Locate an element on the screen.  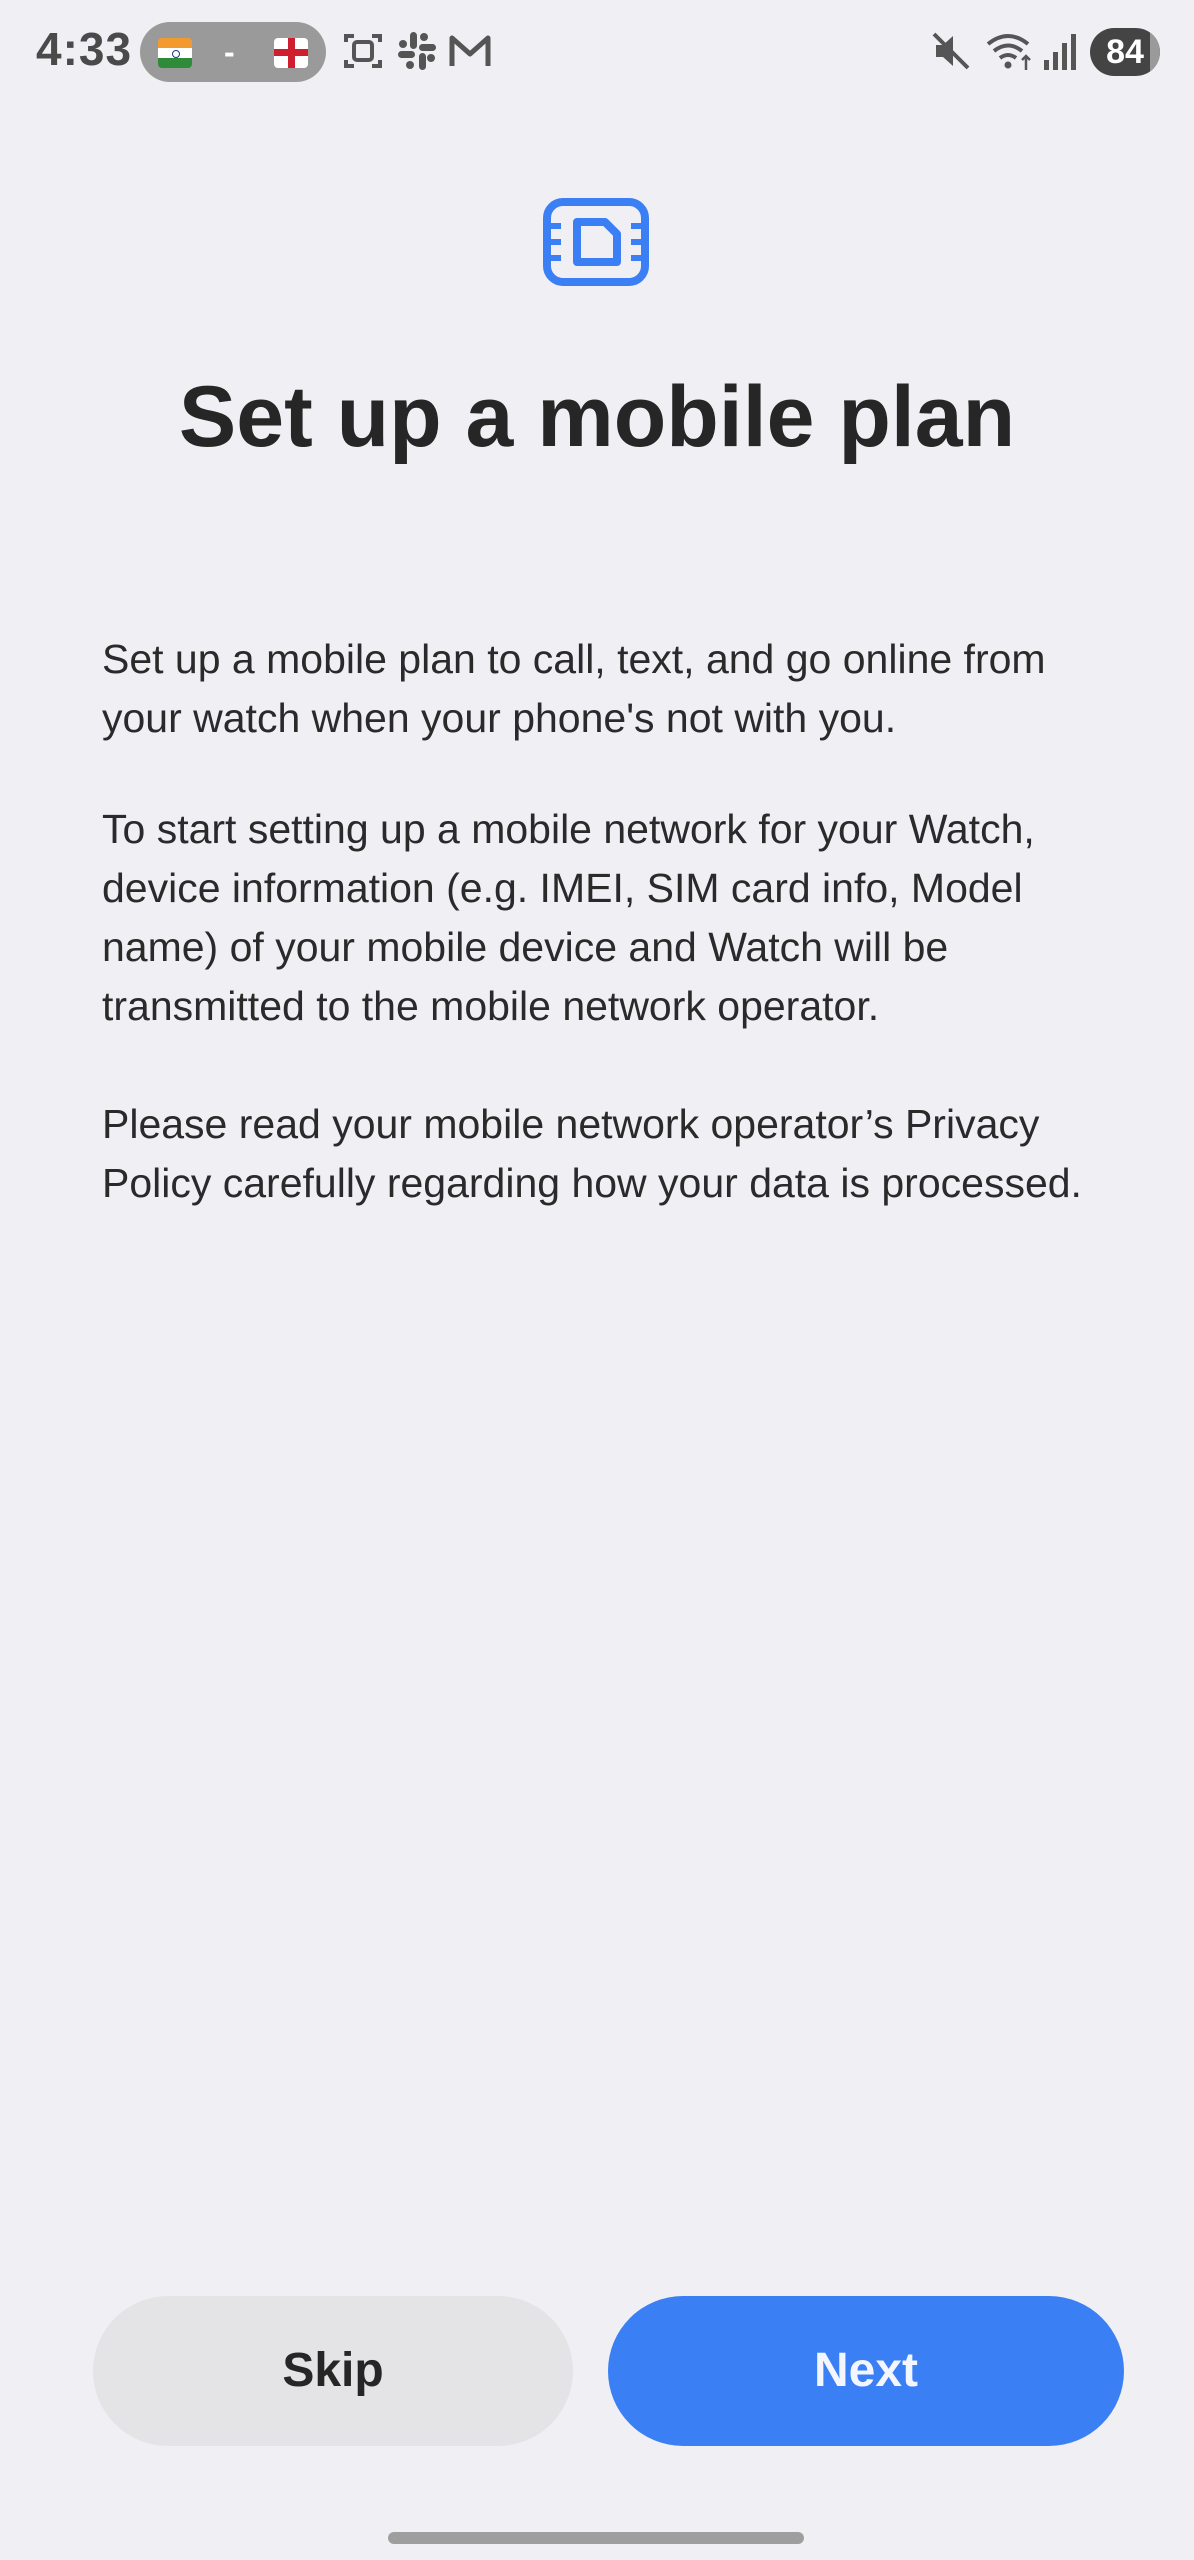
india-flag-icon is located at coordinates (175, 53).